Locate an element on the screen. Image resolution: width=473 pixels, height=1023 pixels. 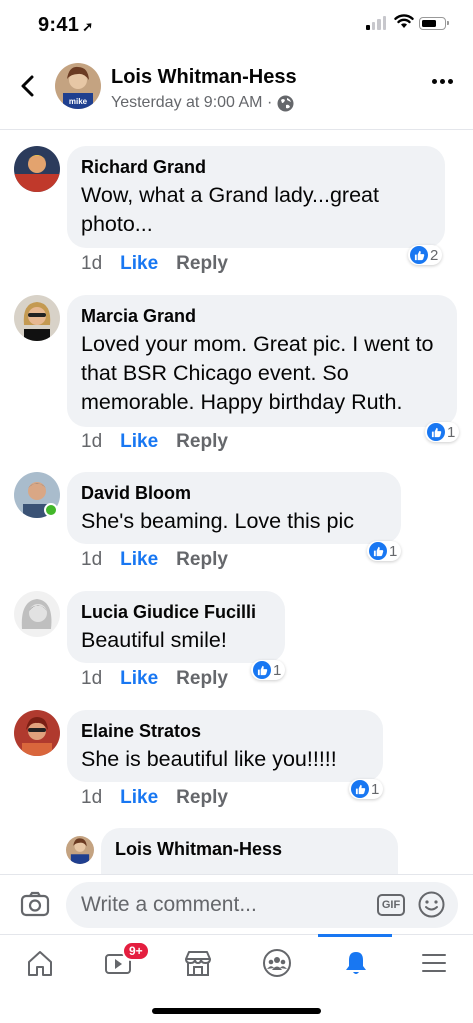
home-icon is located at coordinates (39, 963).